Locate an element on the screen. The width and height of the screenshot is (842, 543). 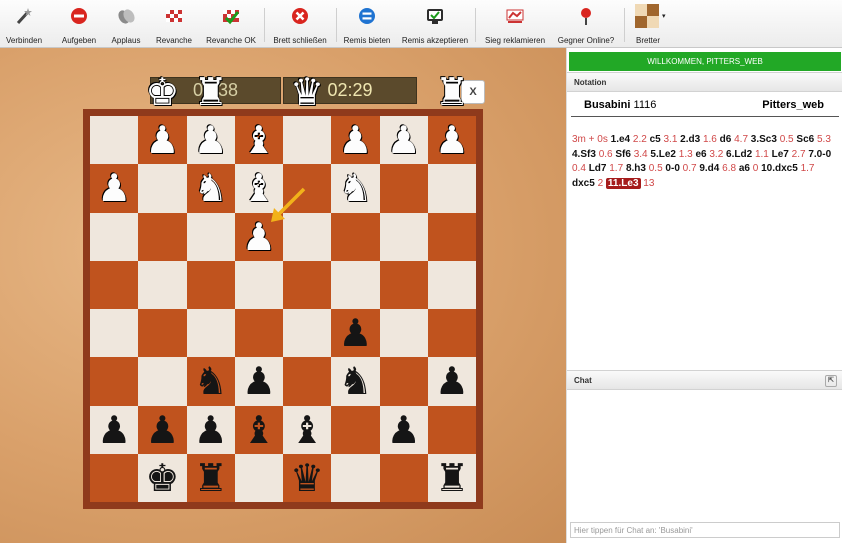
move: e6 is located at coordinates (700, 154).